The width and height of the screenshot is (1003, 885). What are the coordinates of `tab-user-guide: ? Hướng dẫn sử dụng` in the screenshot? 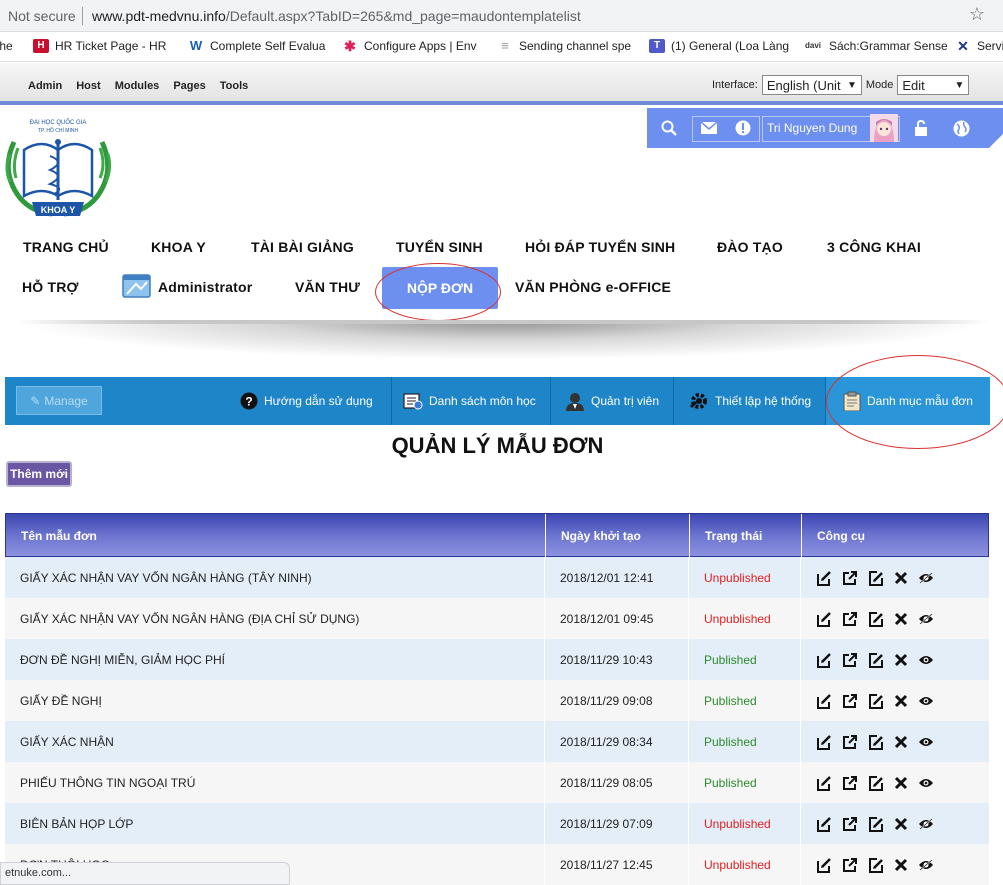 It's located at (306, 401).